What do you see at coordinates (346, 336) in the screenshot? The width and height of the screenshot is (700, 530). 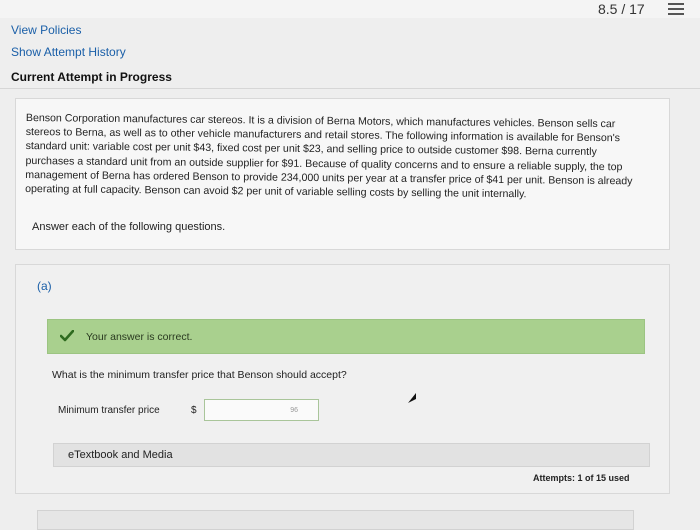 I see `correct-answer-banner: Your answer is correct.` at bounding box center [346, 336].